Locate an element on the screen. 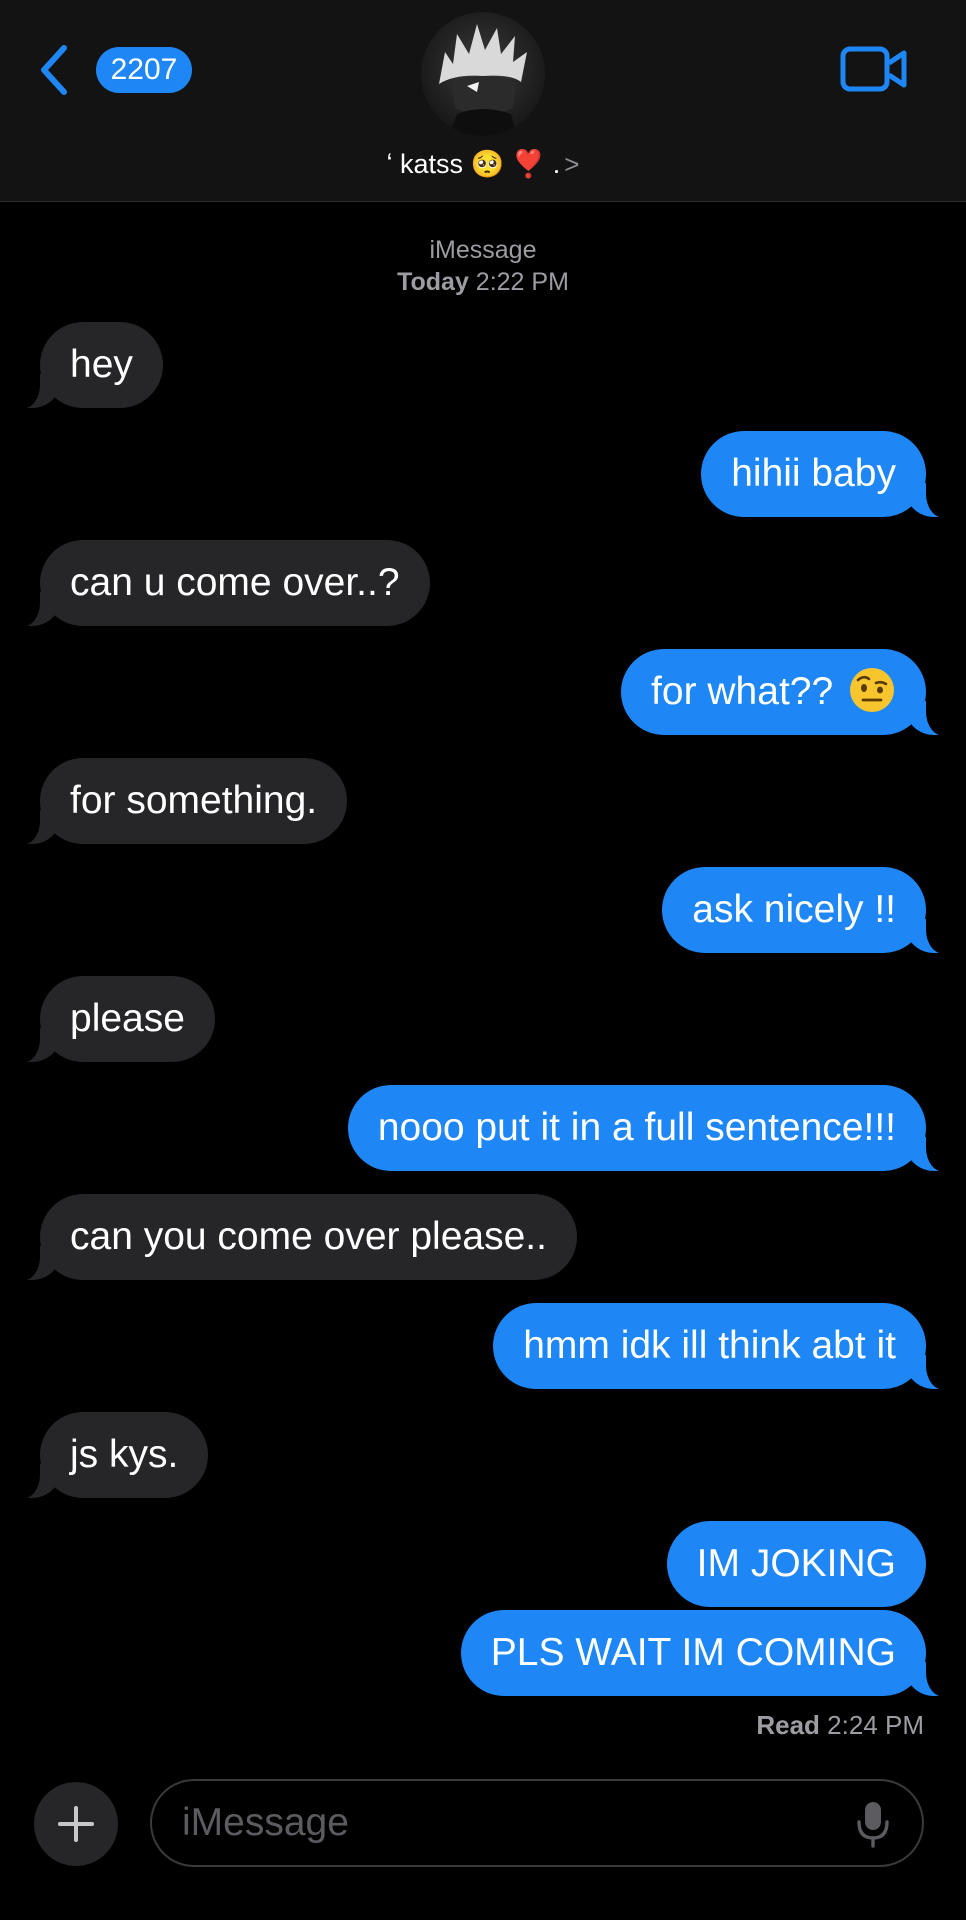  contact-name: ʻ katss 🥺 ❣️ . > is located at coordinates (483, 164).